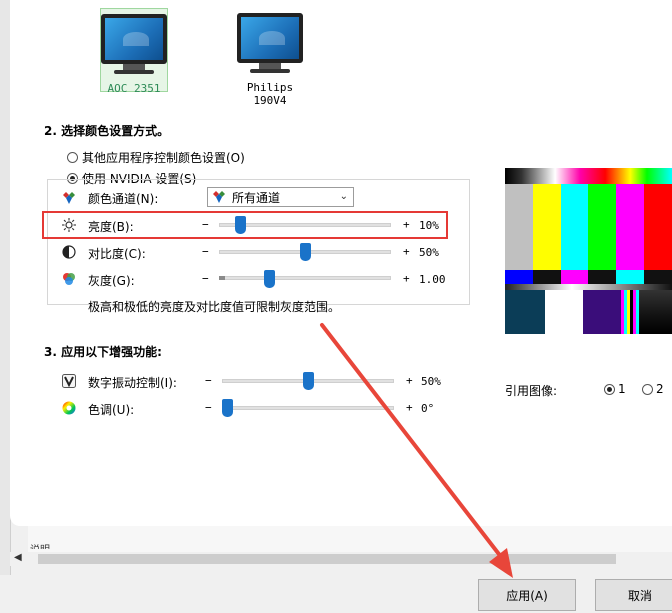  I want to click on hue-slider-thumb, so click(227, 408).